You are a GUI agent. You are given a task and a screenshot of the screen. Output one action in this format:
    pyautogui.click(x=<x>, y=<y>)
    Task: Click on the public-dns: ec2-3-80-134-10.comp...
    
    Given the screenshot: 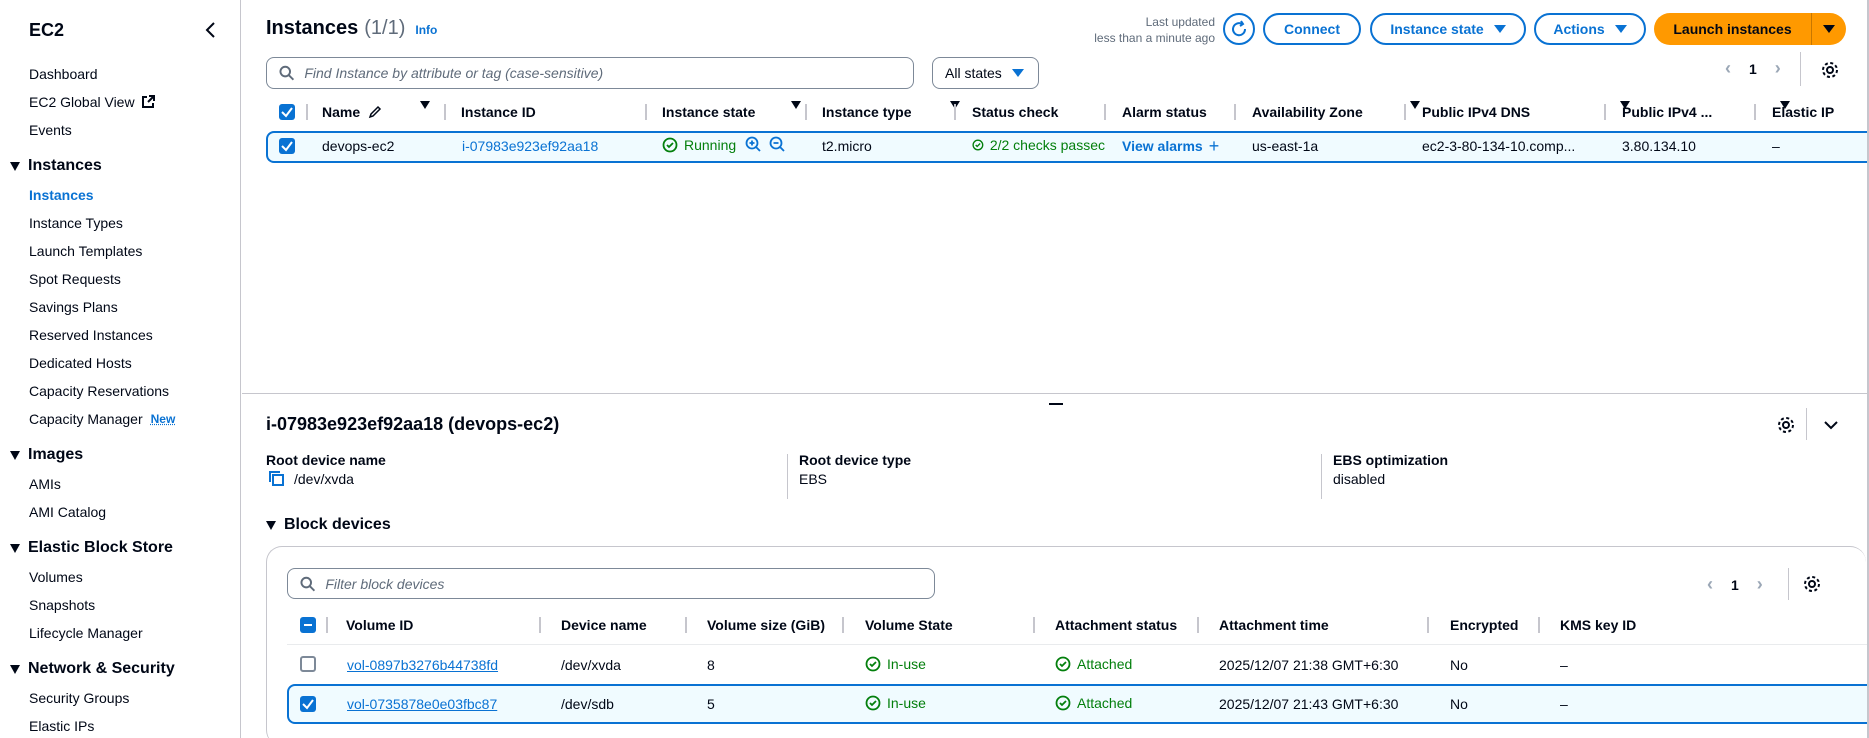 What is the action you would take?
    pyautogui.click(x=1498, y=146)
    